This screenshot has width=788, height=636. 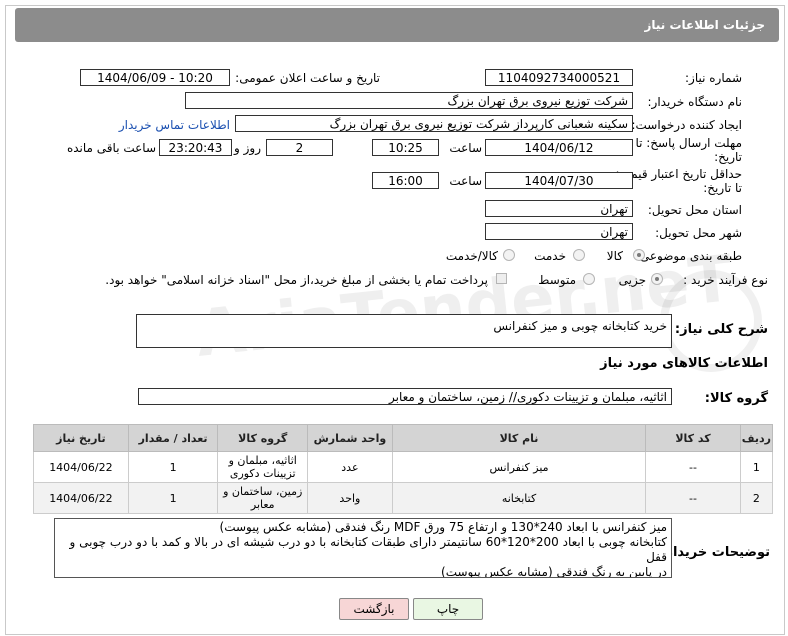 I want to click on treasury-payment-checkbox, so click(x=501, y=278).